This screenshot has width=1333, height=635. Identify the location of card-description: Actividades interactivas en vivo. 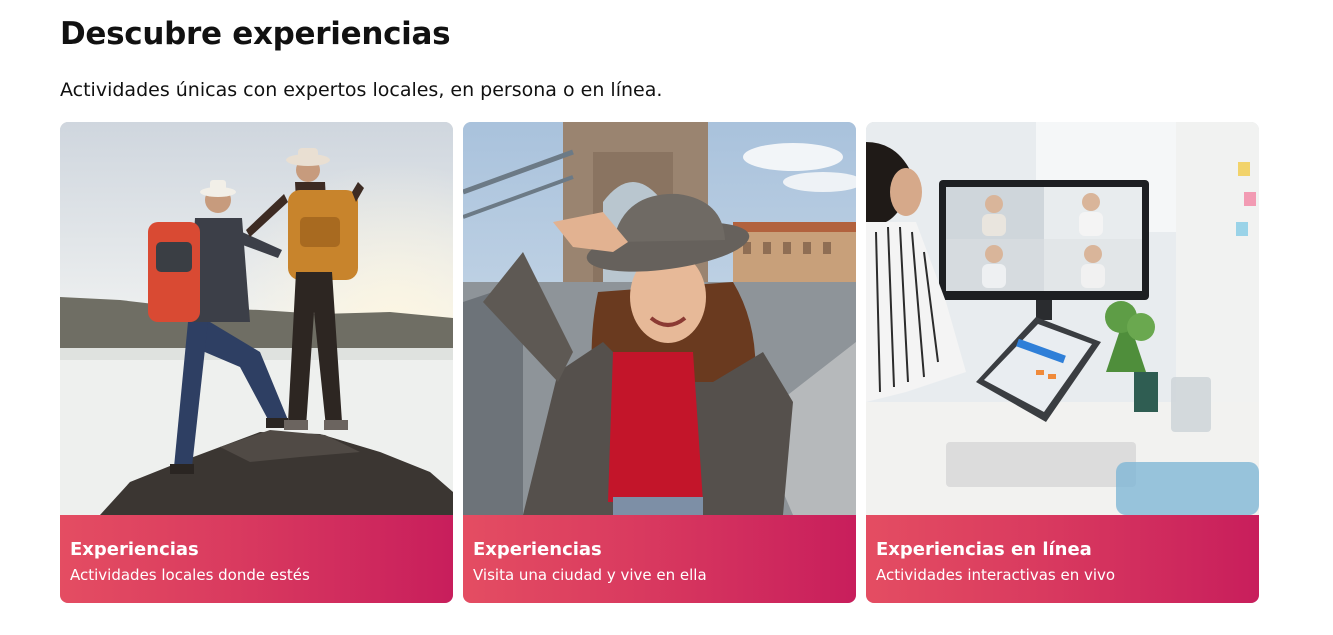
(996, 575).